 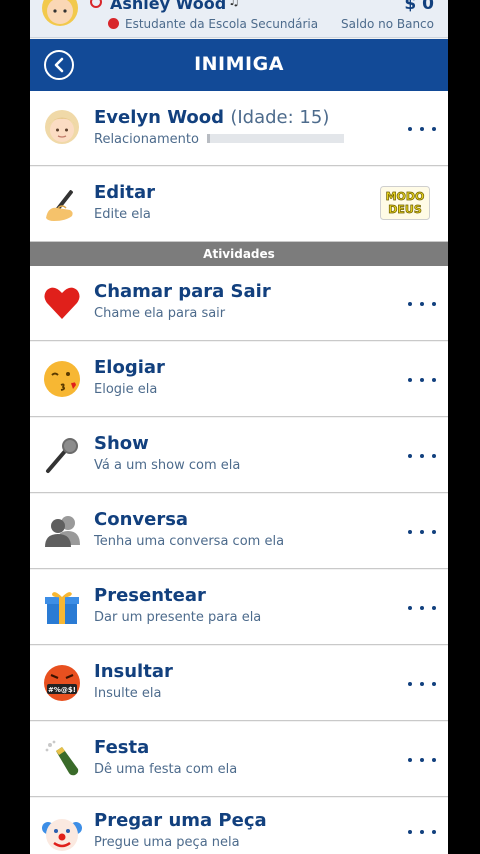 I want to click on badge-line2: DEUS, so click(x=405, y=209).